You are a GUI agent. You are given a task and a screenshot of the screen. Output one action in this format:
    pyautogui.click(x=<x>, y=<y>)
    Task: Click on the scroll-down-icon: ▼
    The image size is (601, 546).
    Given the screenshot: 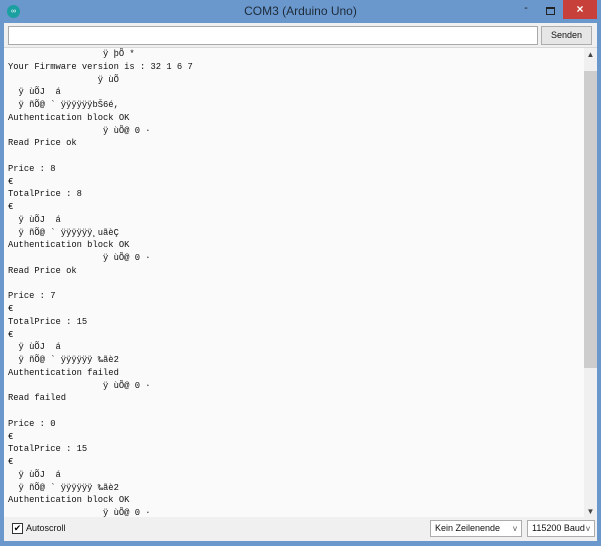 What is the action you would take?
    pyautogui.click(x=590, y=511)
    